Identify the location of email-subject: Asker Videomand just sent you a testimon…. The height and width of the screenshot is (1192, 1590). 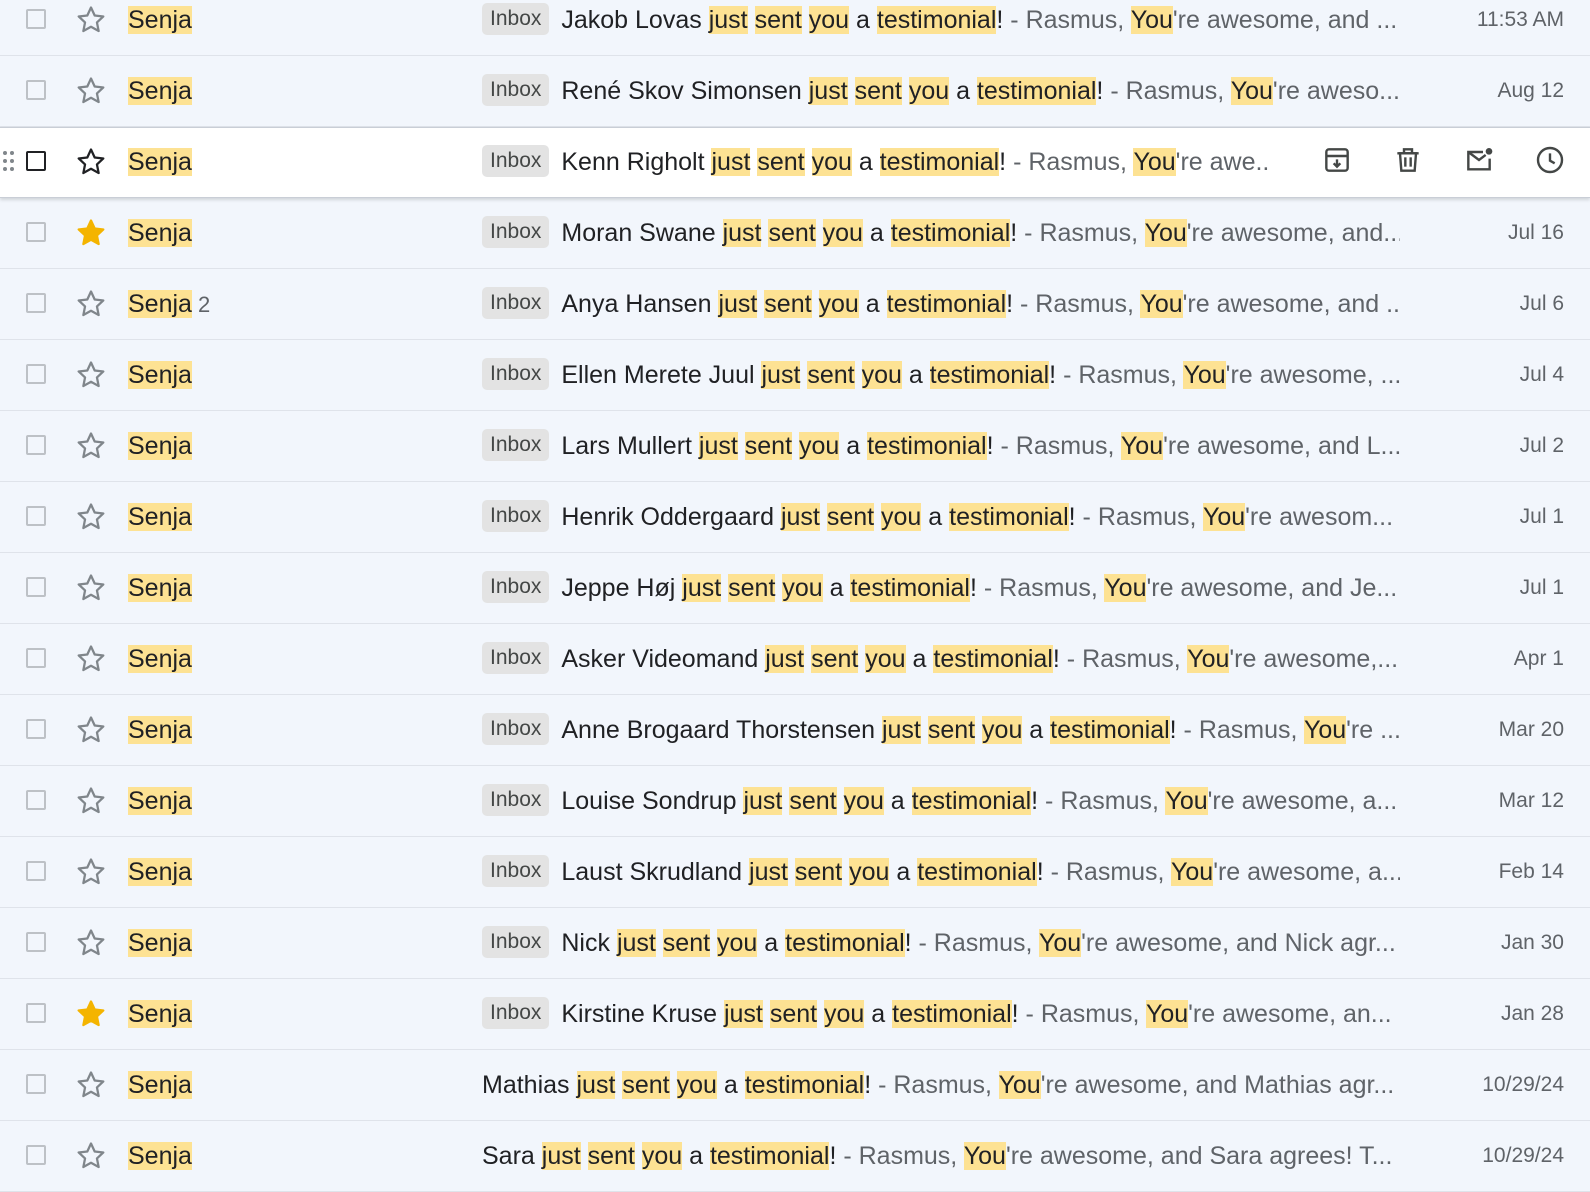
(810, 659).